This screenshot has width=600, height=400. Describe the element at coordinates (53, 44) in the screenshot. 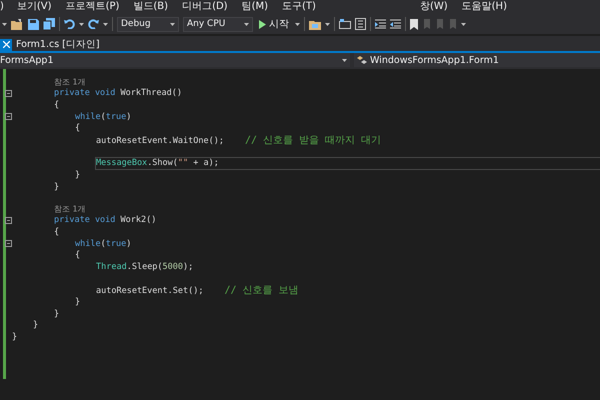

I see `document-tab: Form1.cs [디자인]` at that location.